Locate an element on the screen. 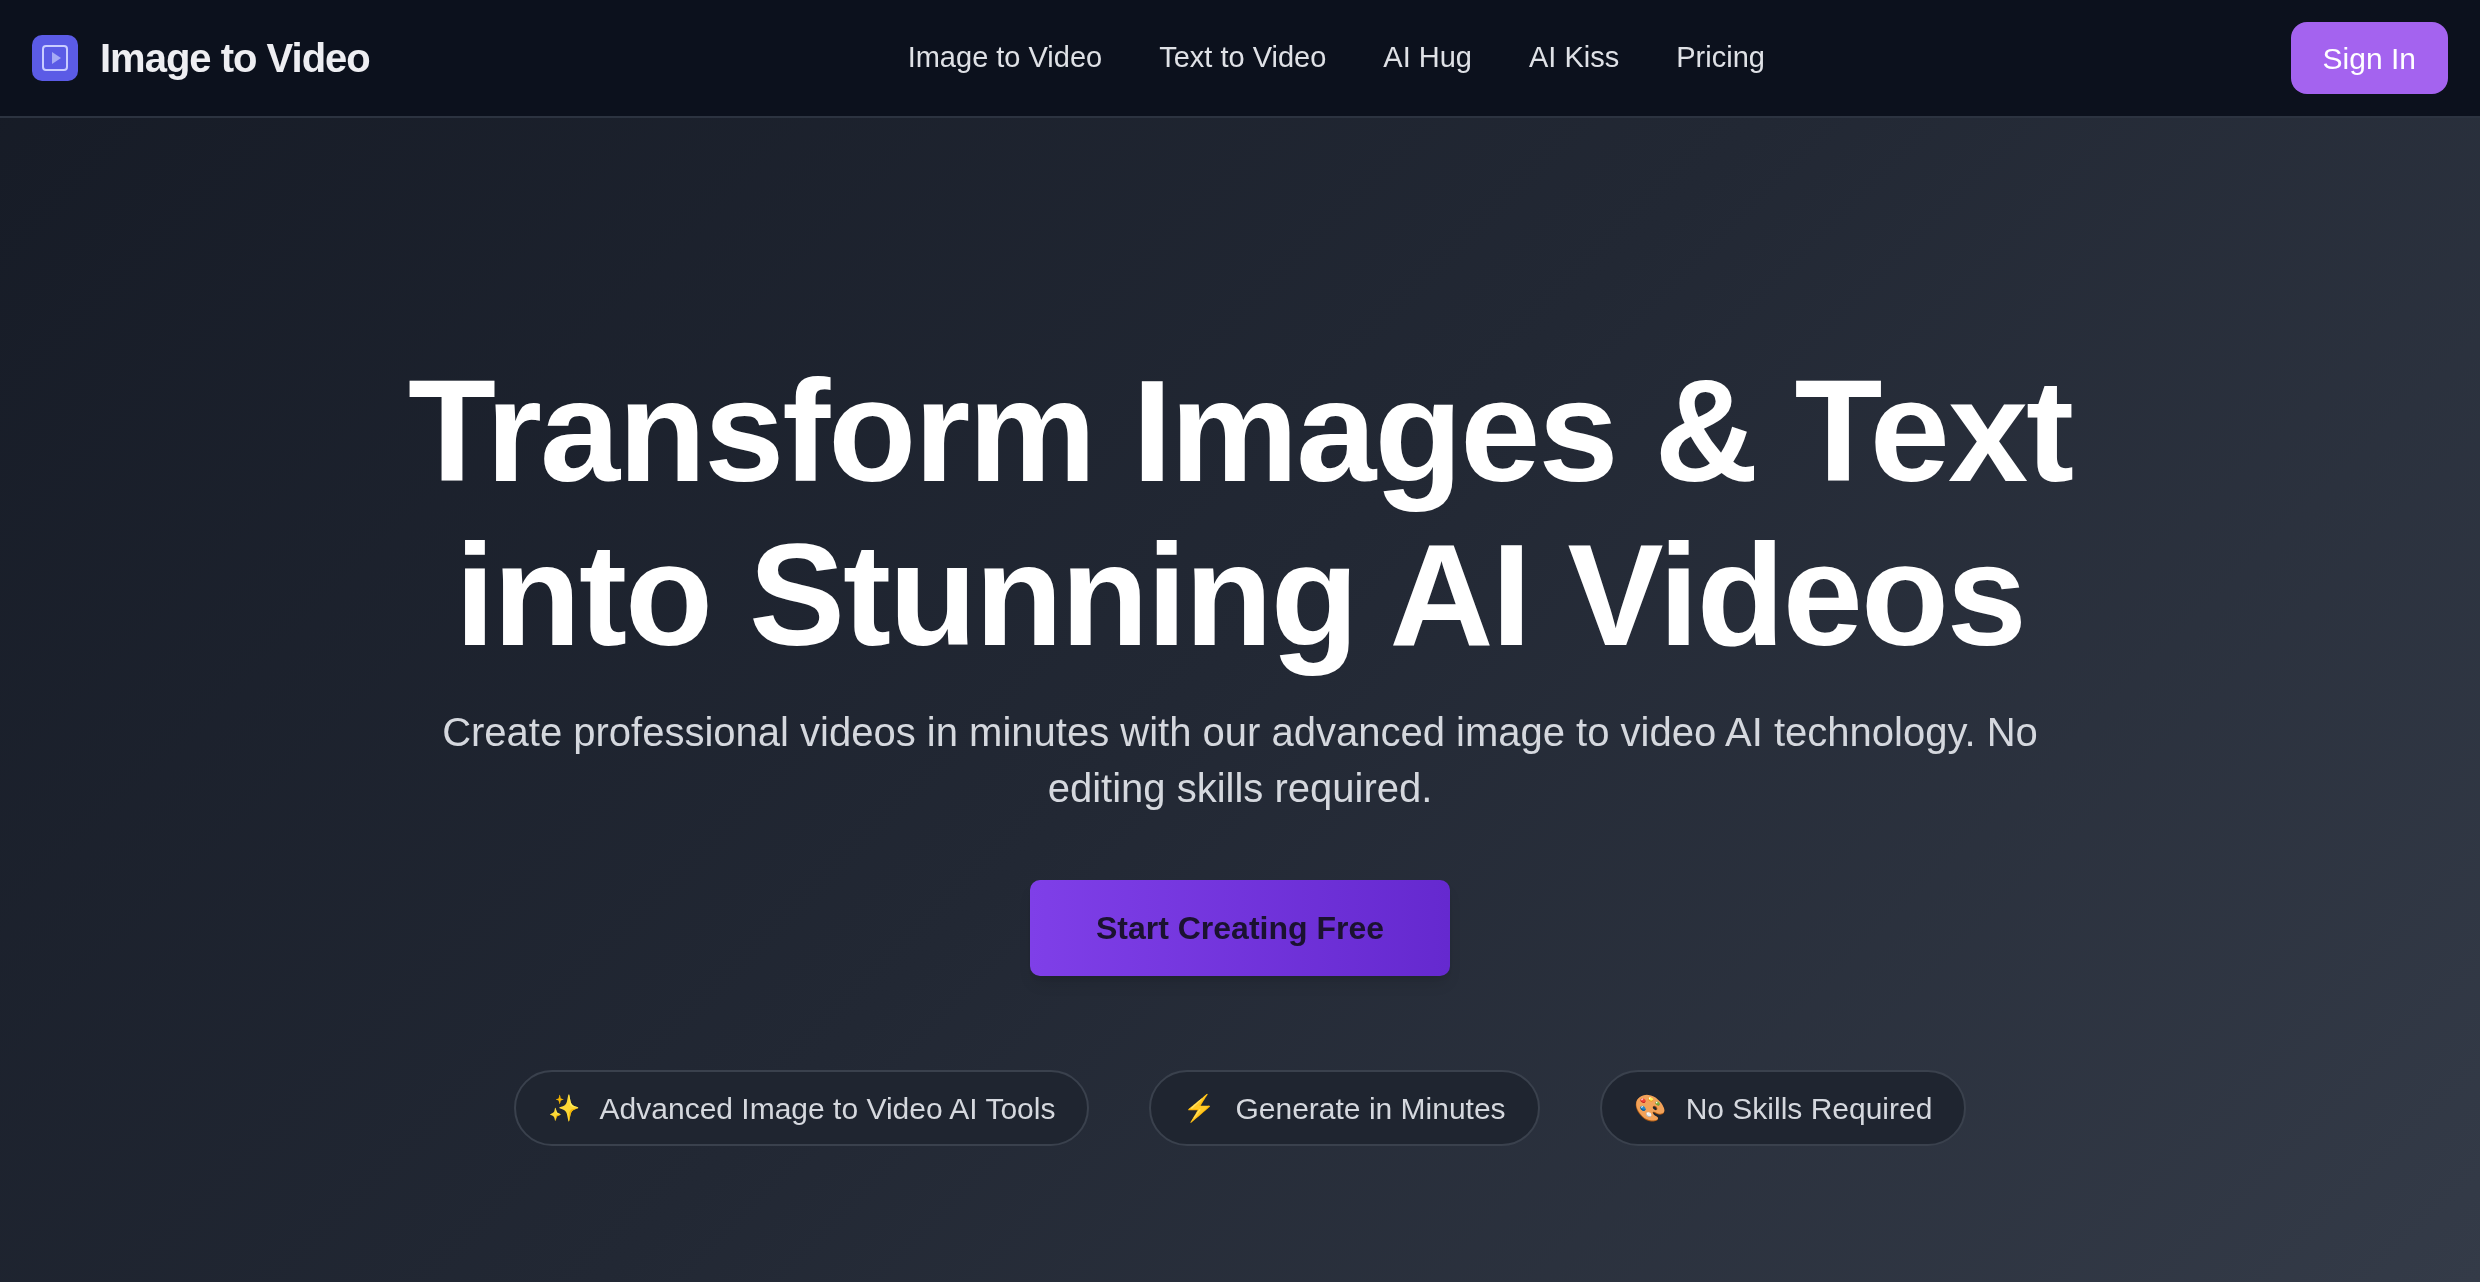 Image resolution: width=2480 pixels, height=1282 pixels. sign-in-button: Sign In is located at coordinates (2369, 58).